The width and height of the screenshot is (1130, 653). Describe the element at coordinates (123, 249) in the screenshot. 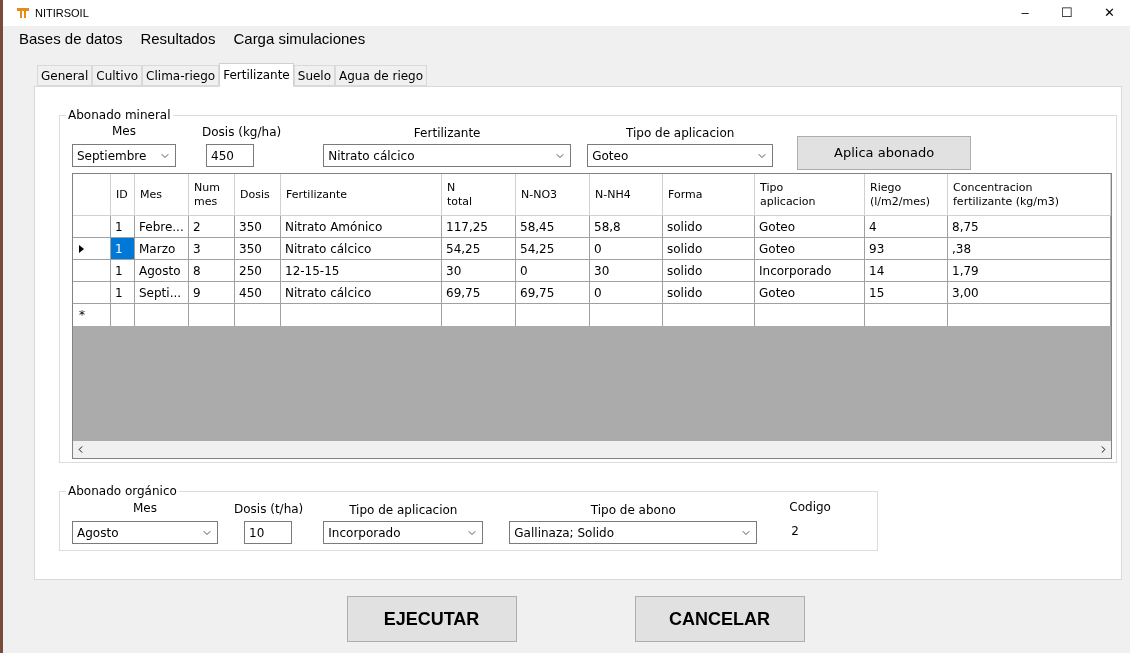

I see `table-cell: 1` at that location.